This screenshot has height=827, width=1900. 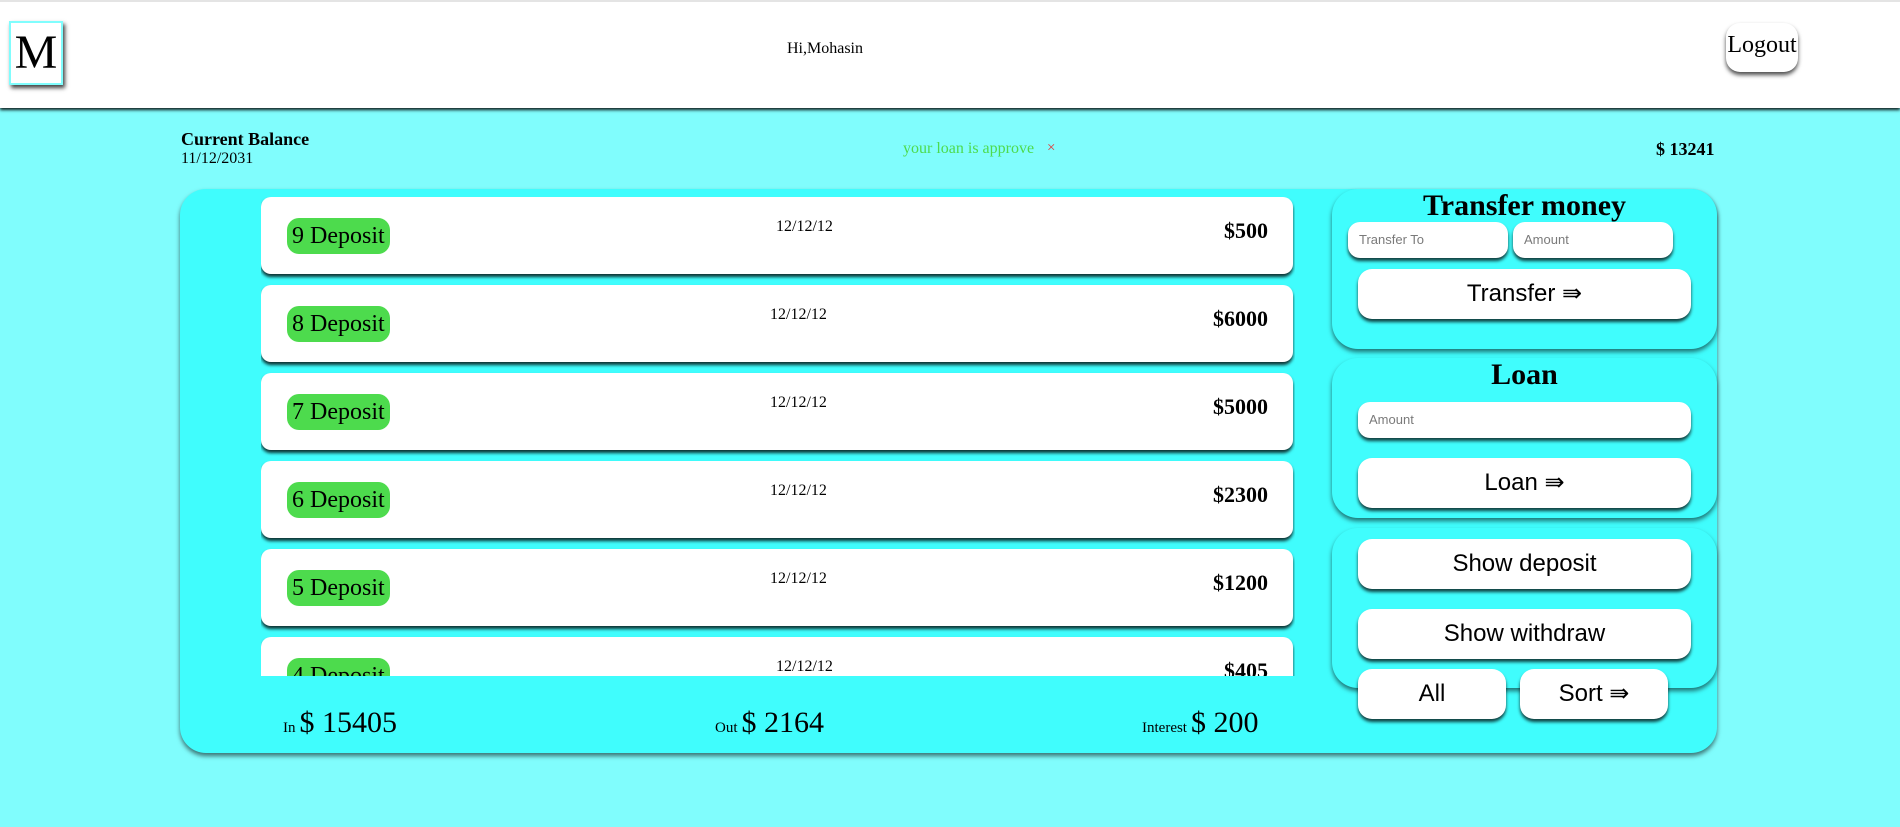 What do you see at coordinates (348, 722) in the screenshot?
I see `summary-in-value: $ 15405` at bounding box center [348, 722].